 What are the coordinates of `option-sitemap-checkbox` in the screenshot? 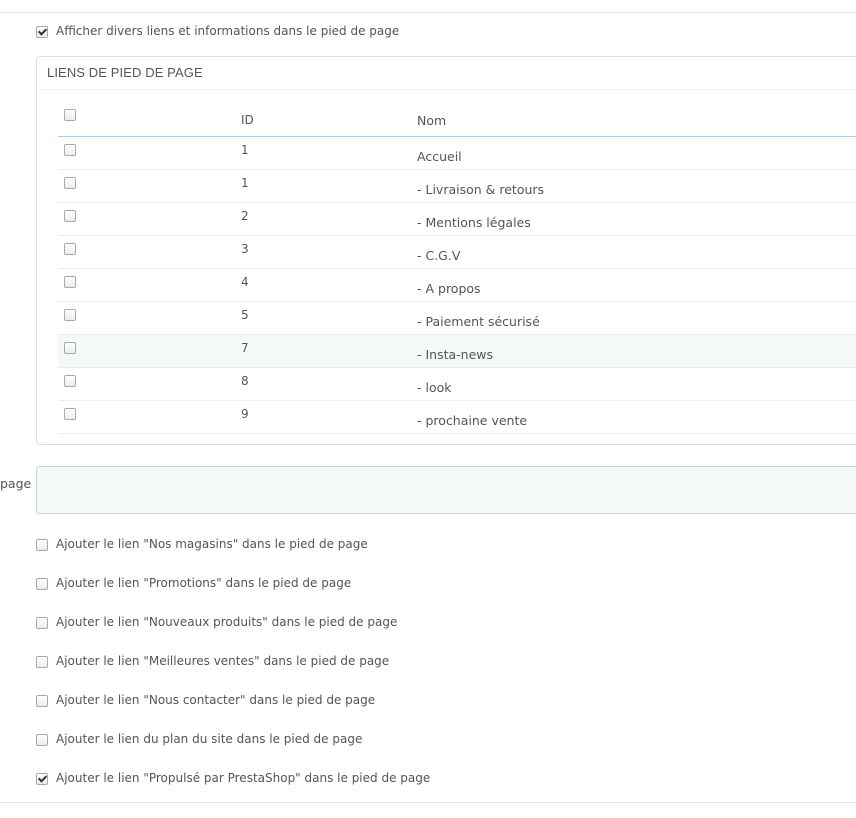 It's located at (42, 740).